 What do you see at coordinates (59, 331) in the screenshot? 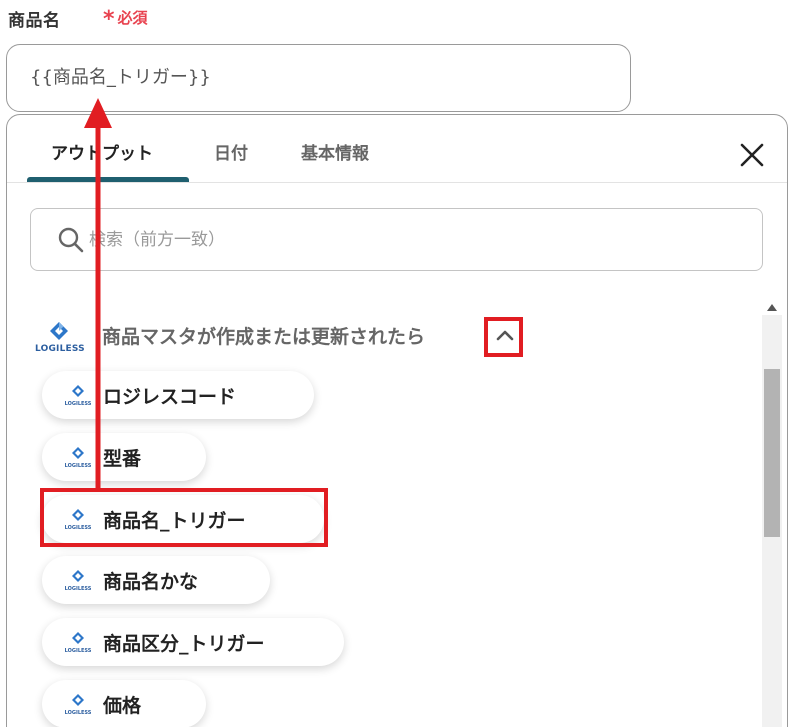
I see `logiless-logo-icon` at bounding box center [59, 331].